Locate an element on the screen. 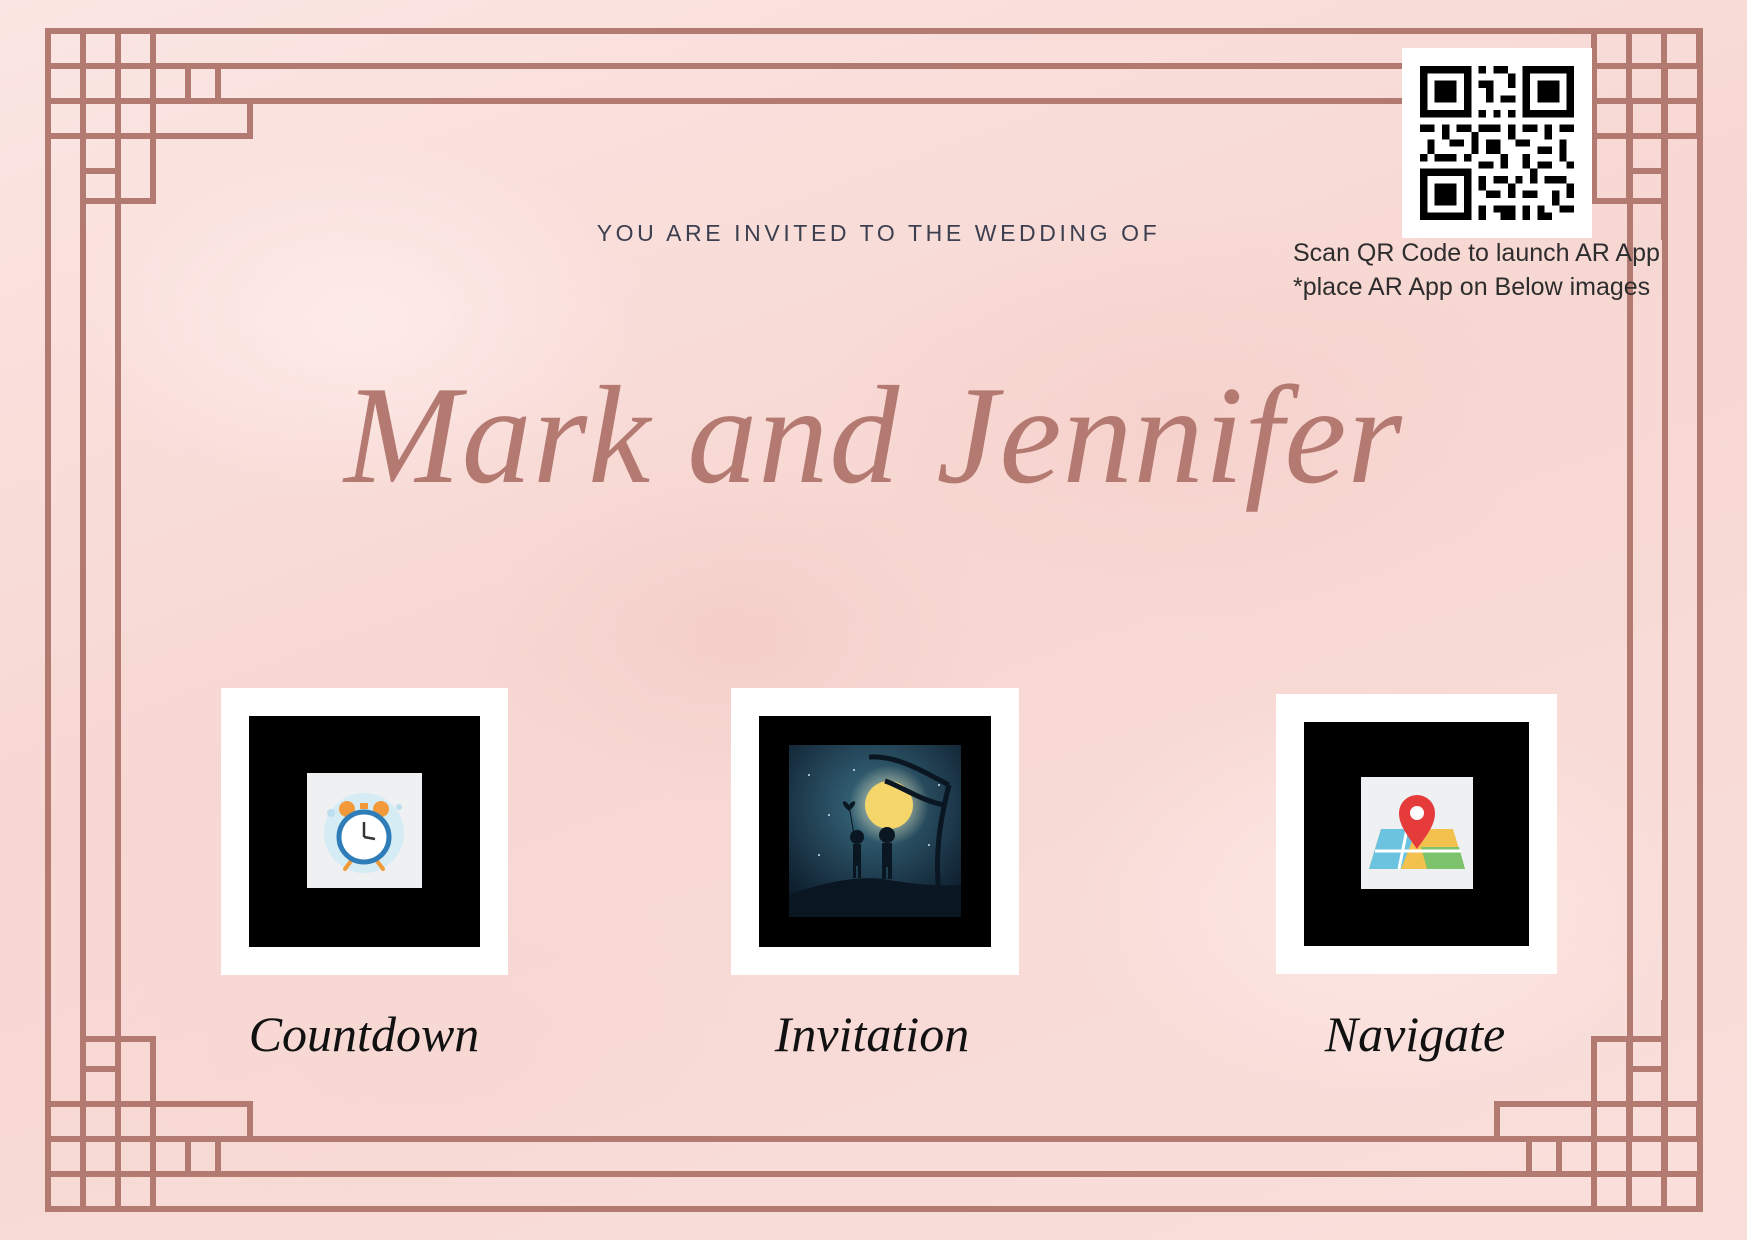  navigate-label: Navigate is located at coordinates (1415, 1034).